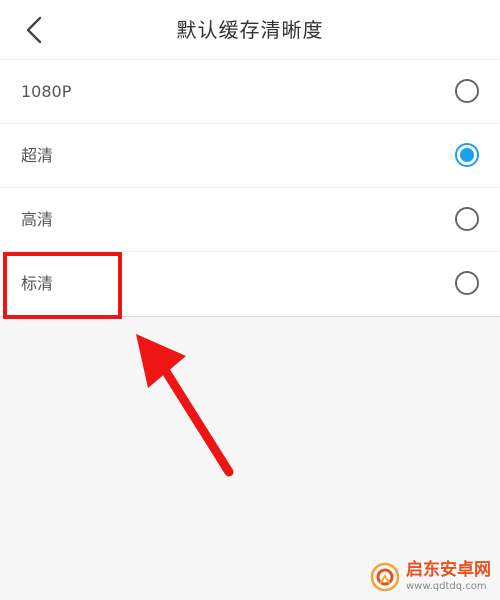 The image size is (500, 600). Describe the element at coordinates (250, 220) in the screenshot. I see `option-row-hd: 高清` at that location.